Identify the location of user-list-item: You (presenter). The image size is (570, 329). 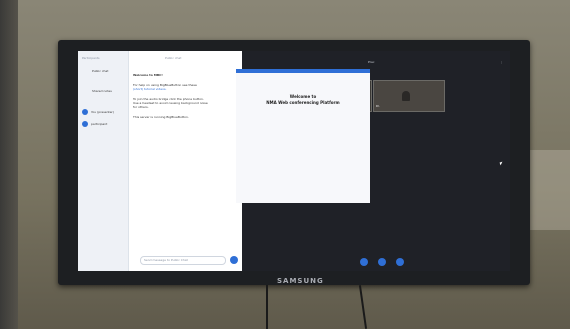
(102, 112).